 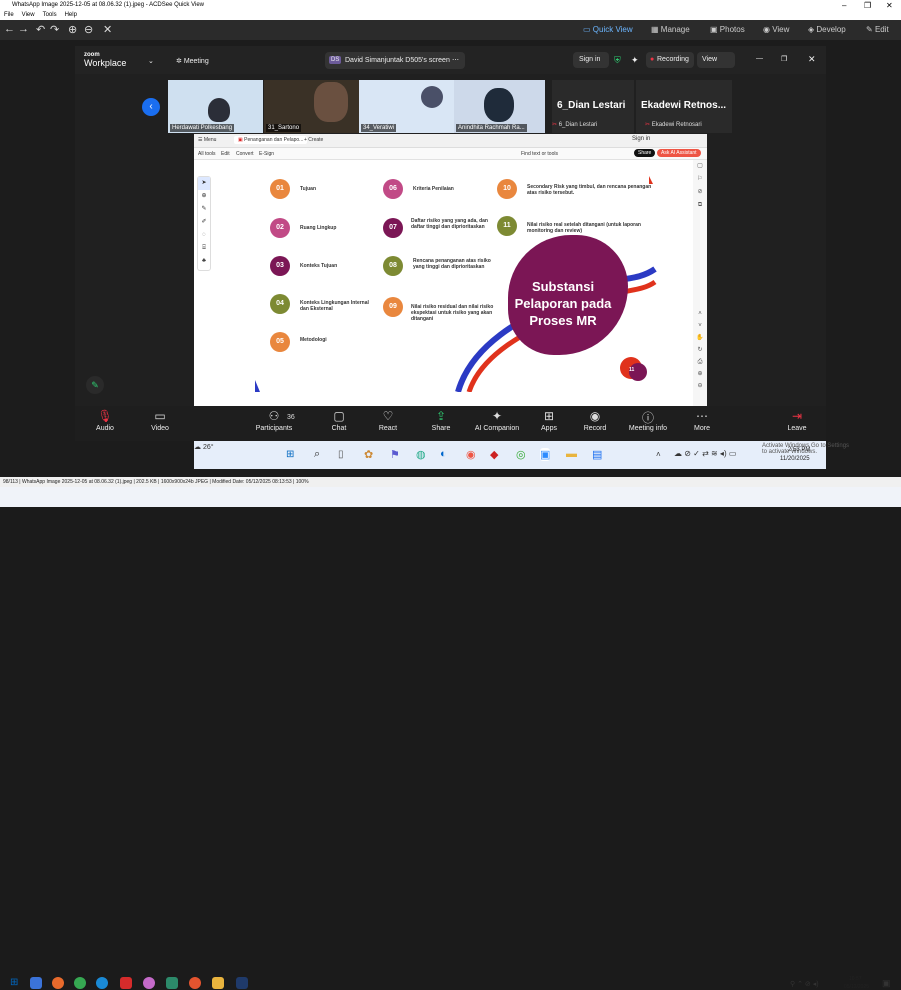 I want to click on rotate-left-icon: ↶, so click(x=40, y=29).